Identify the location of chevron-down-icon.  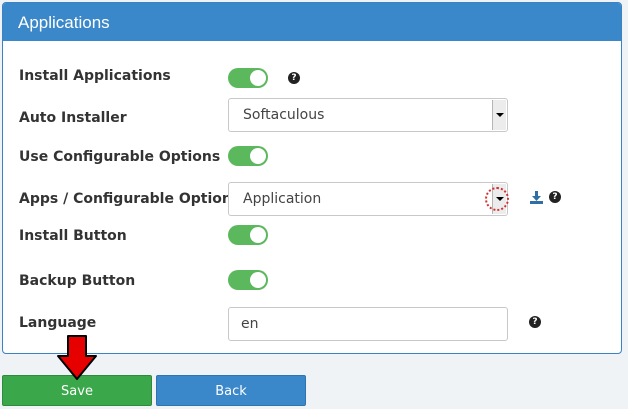
(499, 115).